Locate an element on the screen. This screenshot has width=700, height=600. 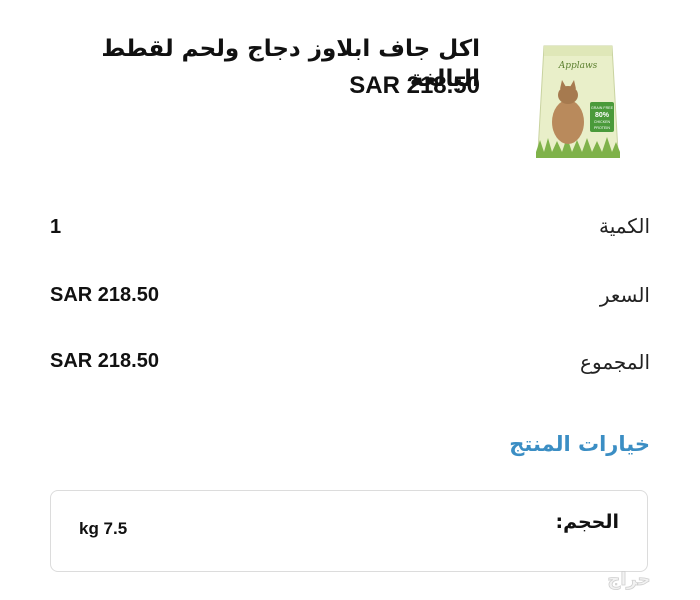
size-option-label: الحجم: is located at coordinates (587, 522).